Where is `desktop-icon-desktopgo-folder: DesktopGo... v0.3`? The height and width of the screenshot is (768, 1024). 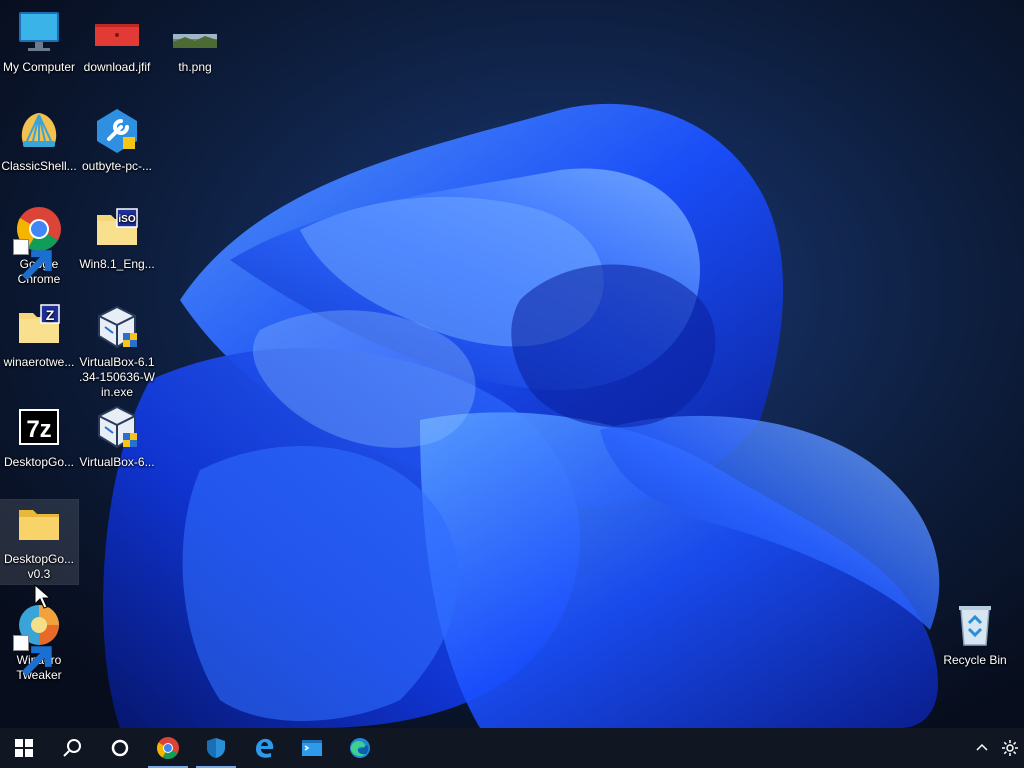 desktop-icon-desktopgo-folder: DesktopGo... v0.3 is located at coordinates (39, 542).